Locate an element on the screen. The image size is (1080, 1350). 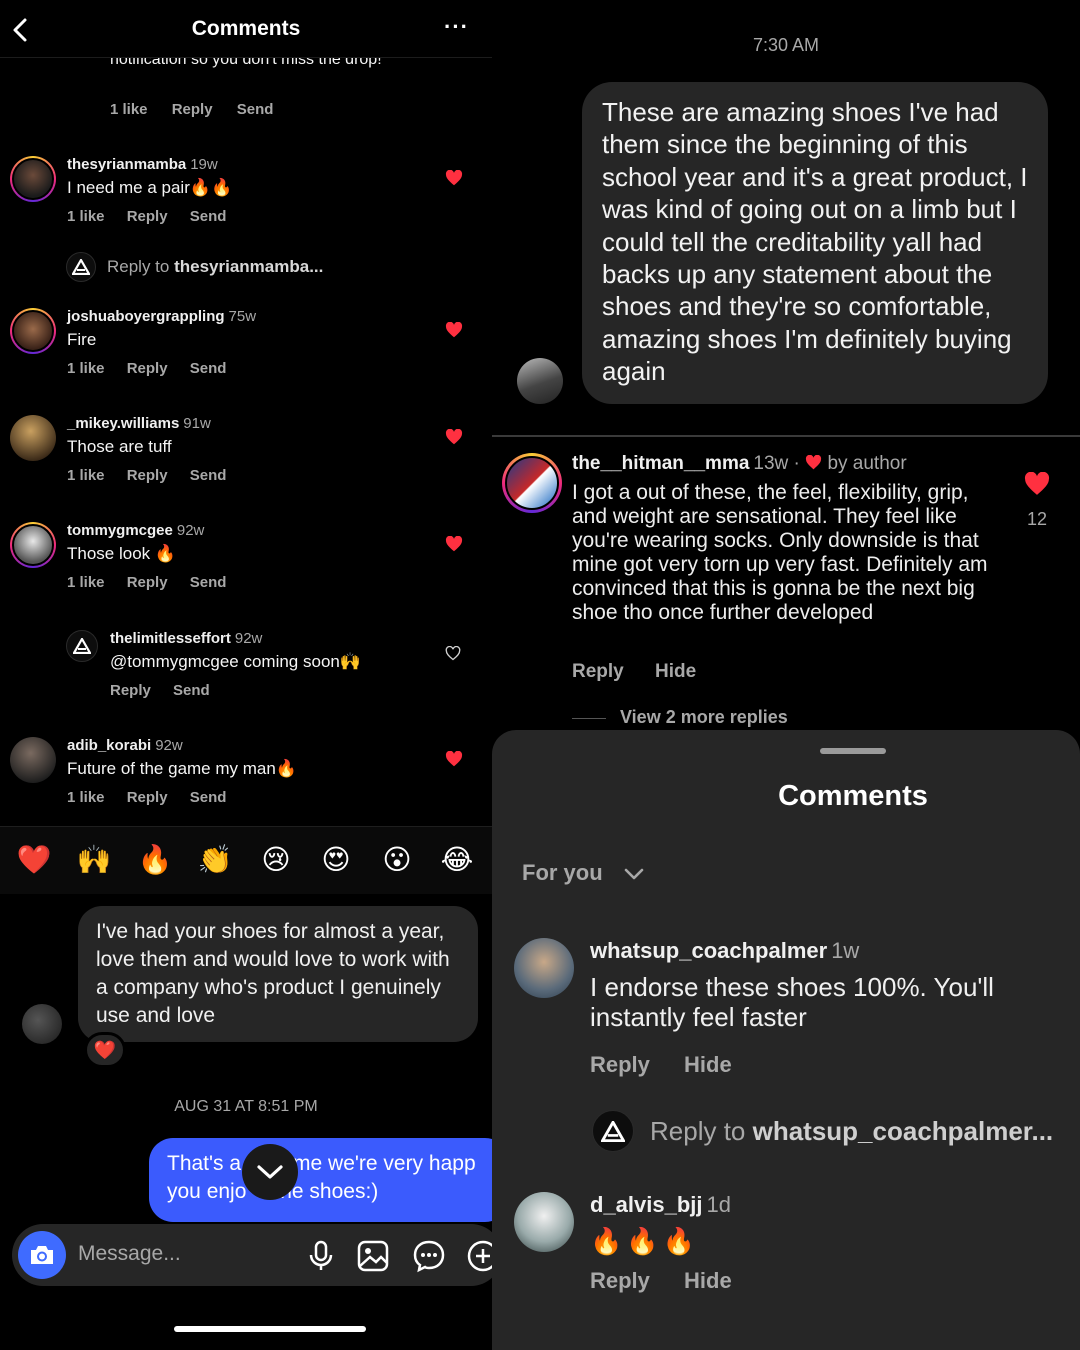
emoji-laugh: 😂 is located at coordinates (457, 859).